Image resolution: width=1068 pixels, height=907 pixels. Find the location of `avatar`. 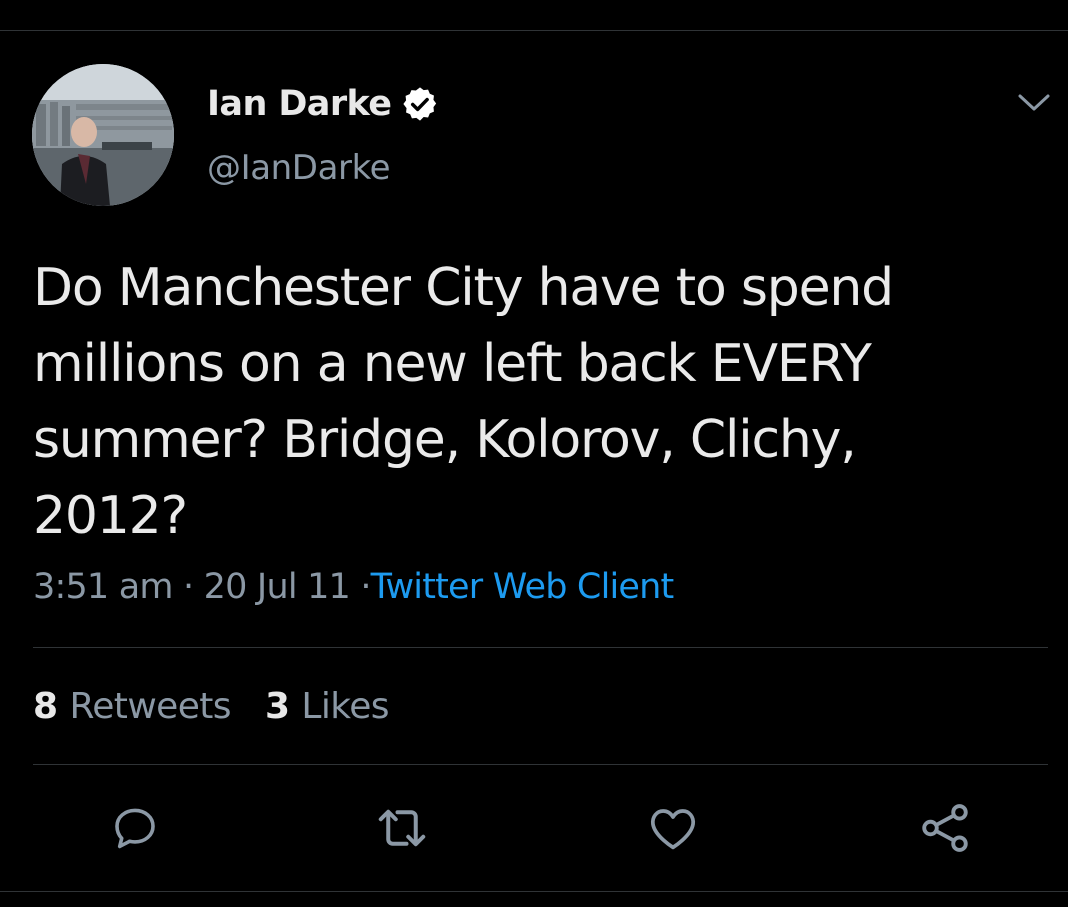

avatar is located at coordinates (103, 135).